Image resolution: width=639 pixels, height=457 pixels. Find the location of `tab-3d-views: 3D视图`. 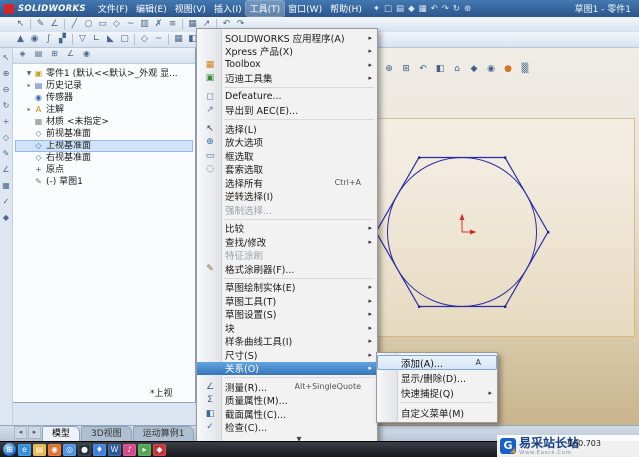

tab-3d-views: 3D视图 is located at coordinates (106, 433).